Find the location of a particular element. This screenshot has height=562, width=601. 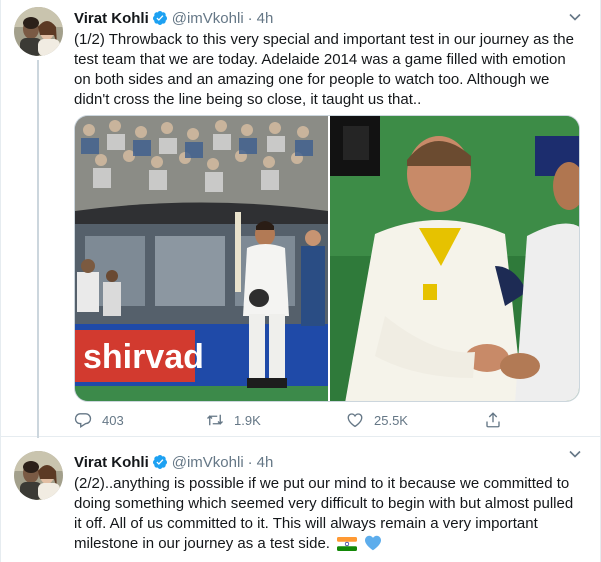

reply-button: 403 is located at coordinates (99, 420).